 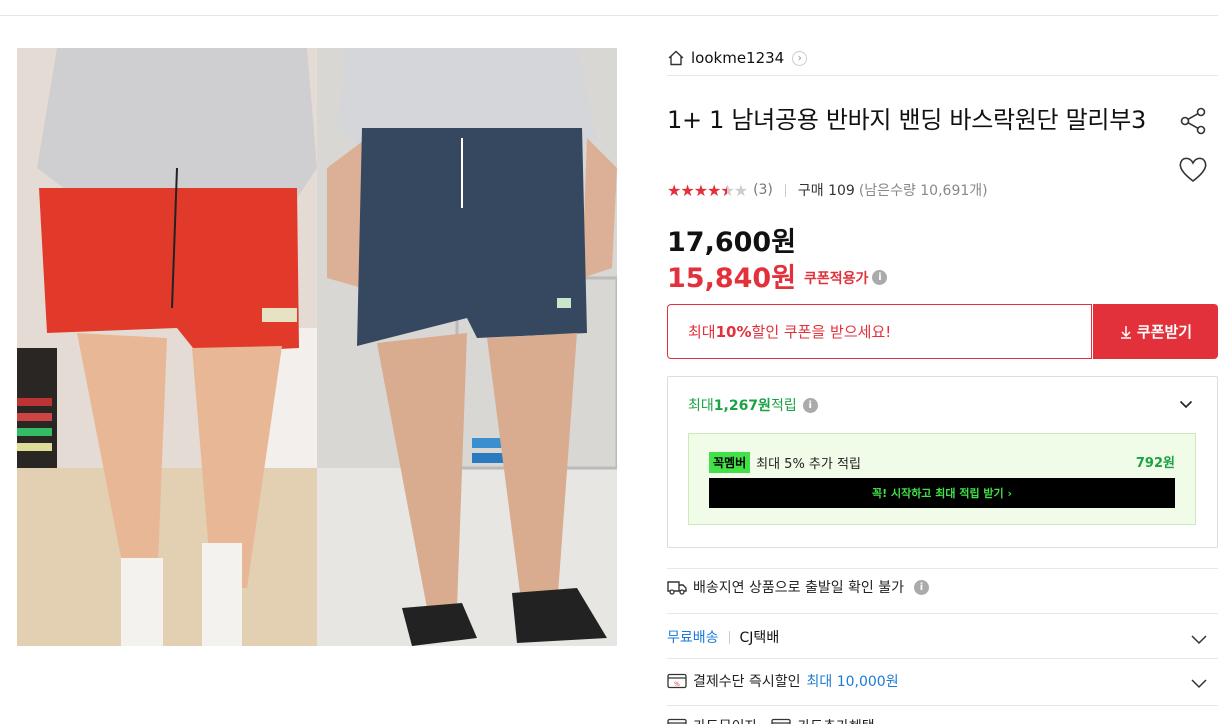 What do you see at coordinates (783, 406) in the screenshot?
I see `points-text-post: 적립` at bounding box center [783, 406].